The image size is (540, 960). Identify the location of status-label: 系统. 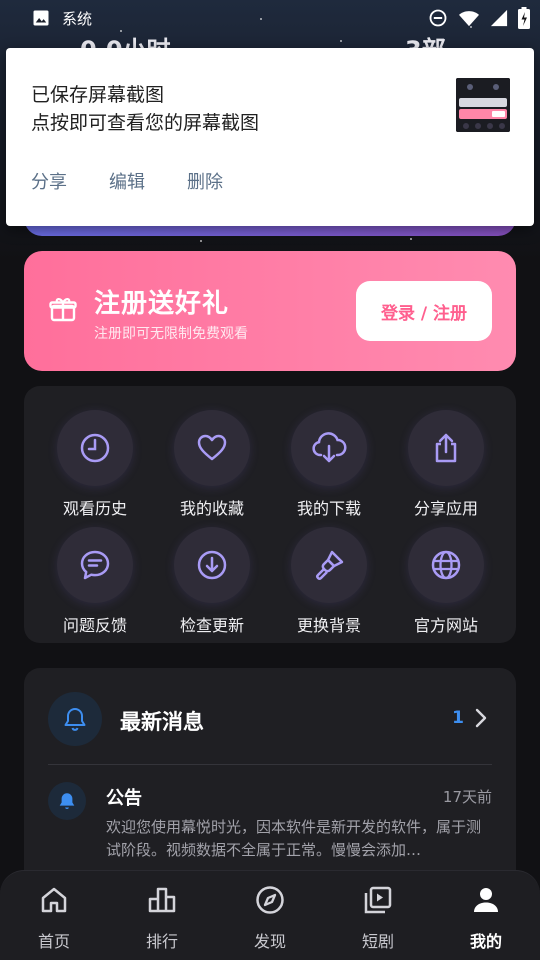
(77, 19).